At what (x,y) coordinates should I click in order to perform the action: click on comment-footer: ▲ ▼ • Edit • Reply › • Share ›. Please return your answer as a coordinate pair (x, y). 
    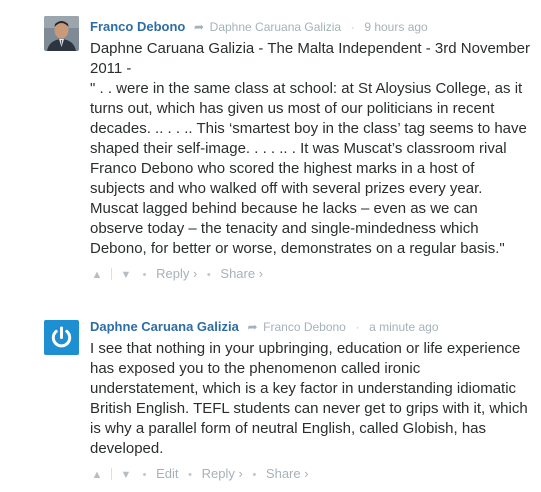
    Looking at the image, I should click on (310, 474).